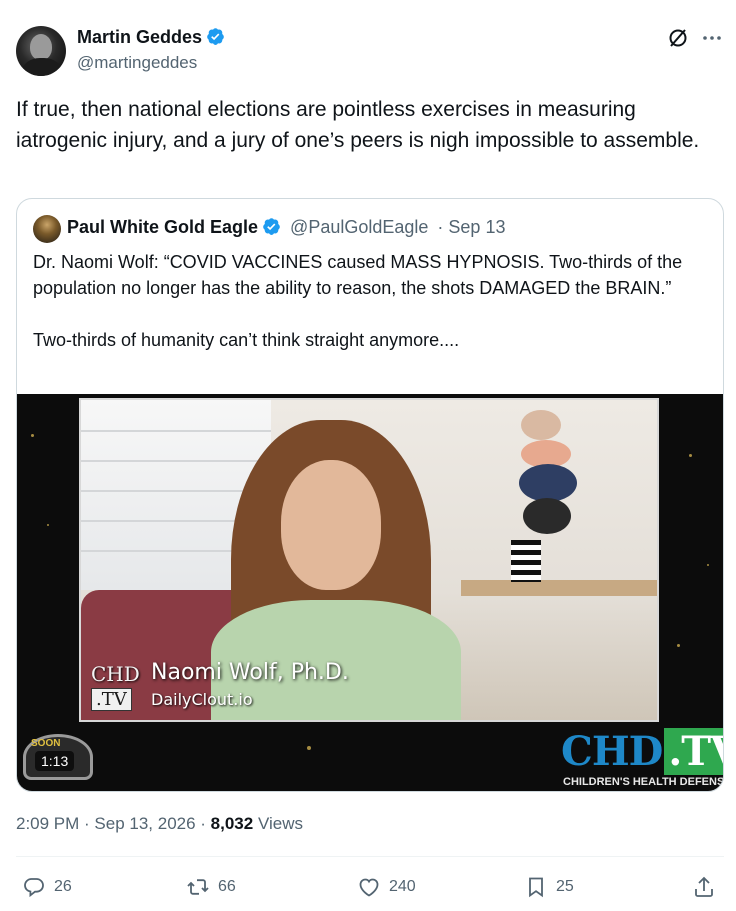 The image size is (736, 911). What do you see at coordinates (211, 887) in the screenshot?
I see `repost-button: 66` at bounding box center [211, 887].